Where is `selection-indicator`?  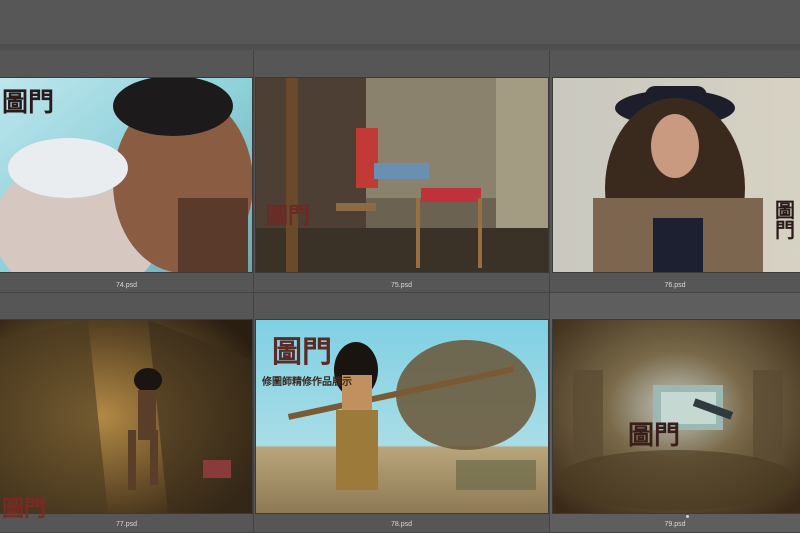 selection-indicator is located at coordinates (687, 516).